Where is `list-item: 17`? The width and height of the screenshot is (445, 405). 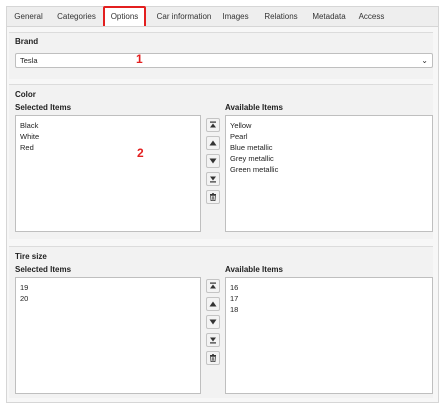 list-item: 17 is located at coordinates (329, 298).